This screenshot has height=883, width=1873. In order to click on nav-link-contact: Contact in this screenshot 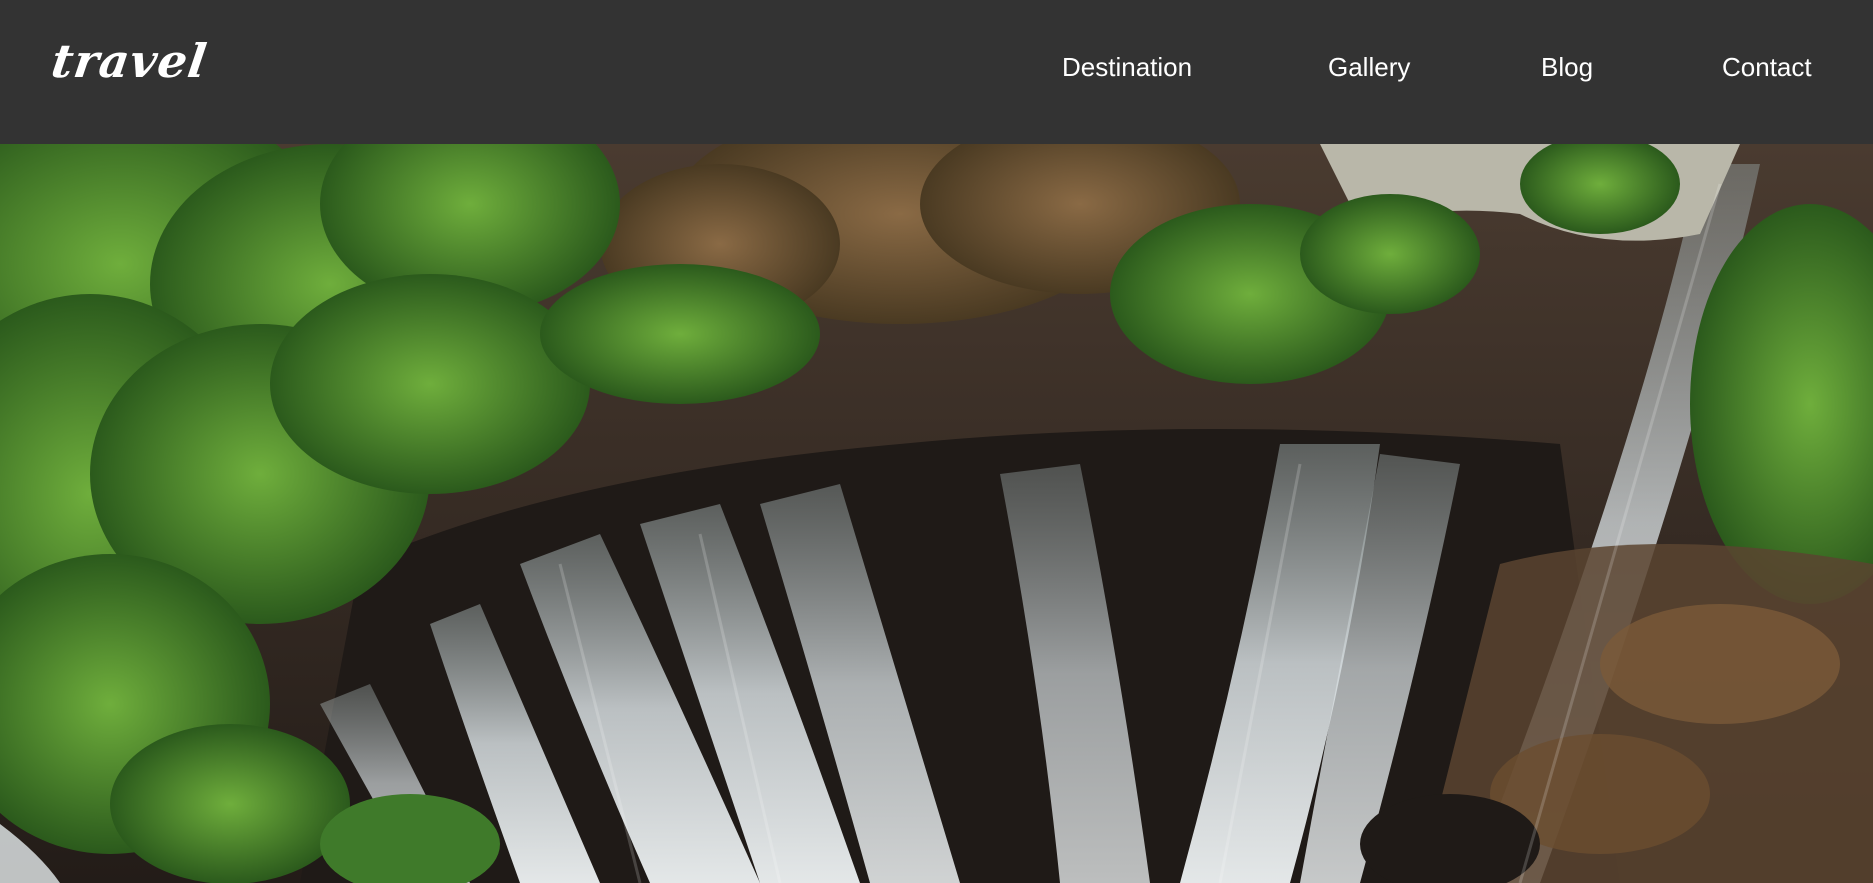, I will do `click(1767, 67)`.